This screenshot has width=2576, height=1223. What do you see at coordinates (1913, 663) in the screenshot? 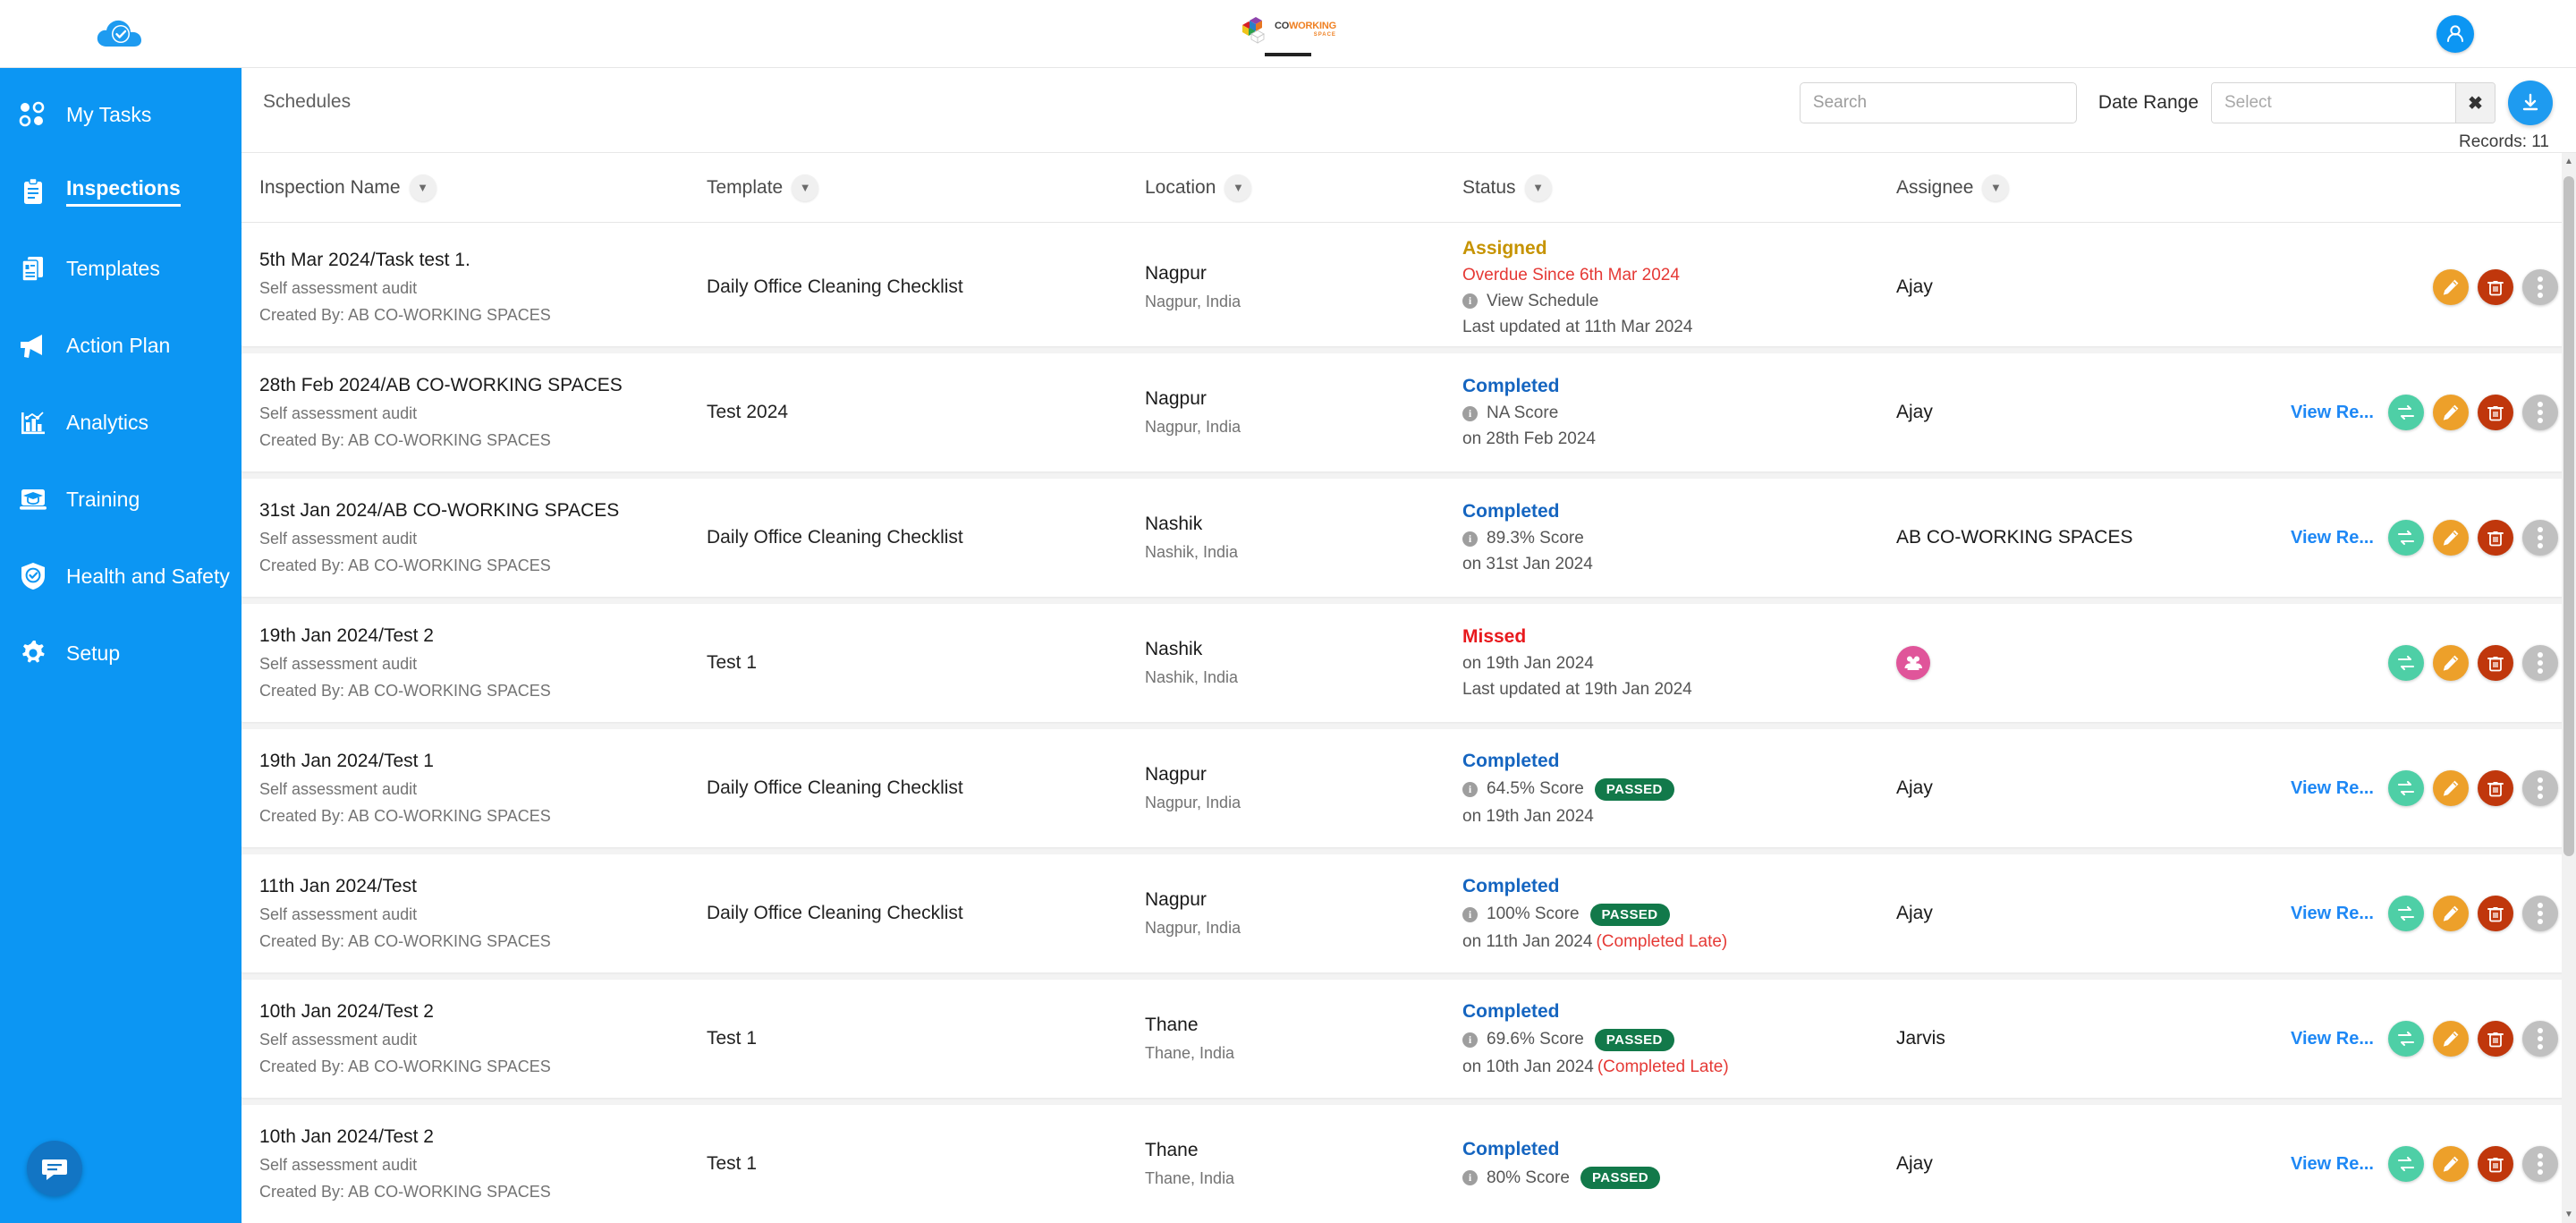
I see `avatar` at bounding box center [1913, 663].